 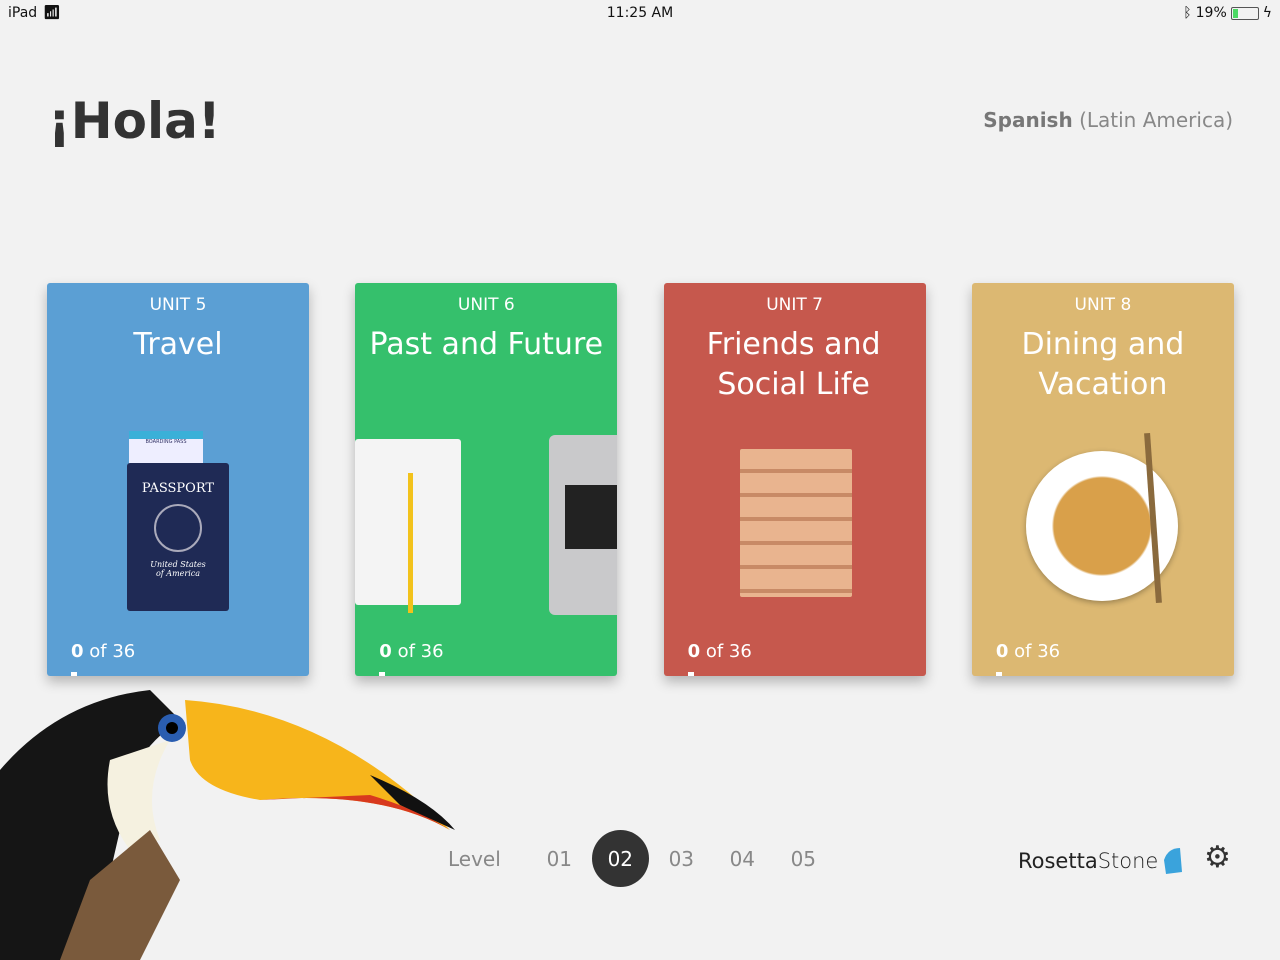 I want to click on unit-title: Travel, so click(x=178, y=344).